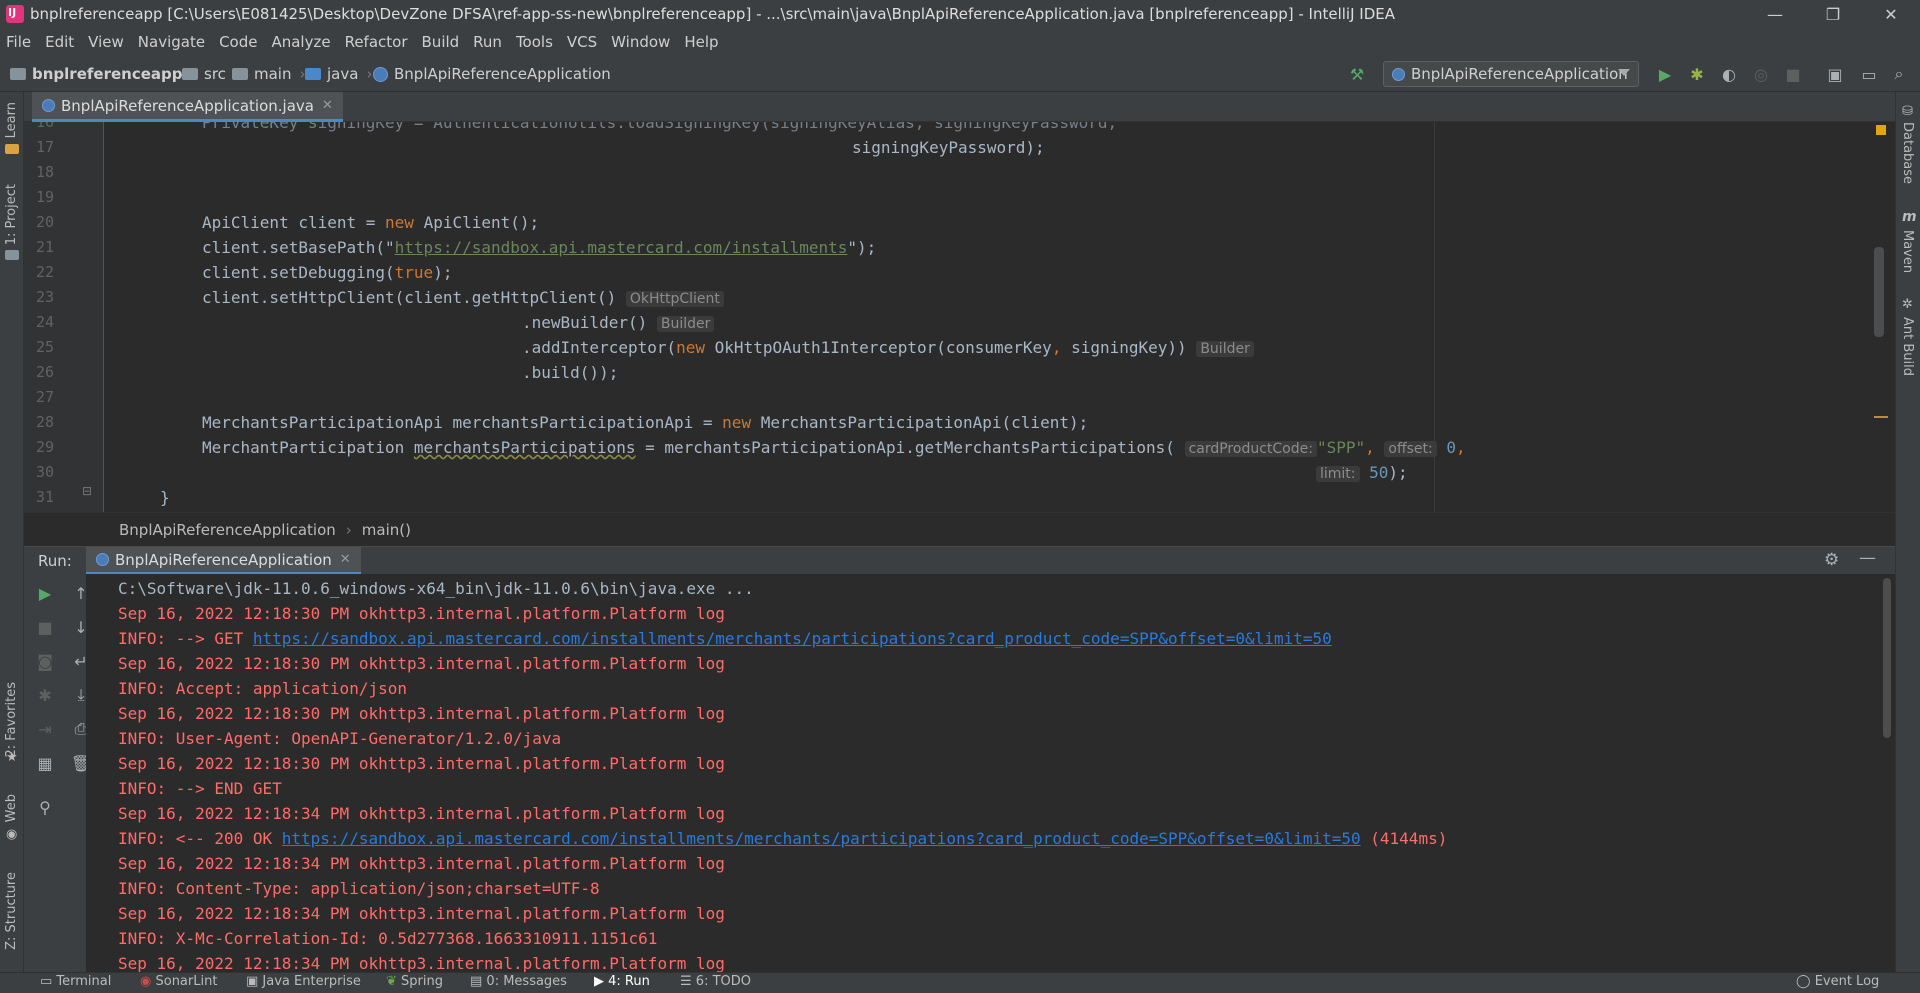  I want to click on error-stripe, so click(1881, 317).